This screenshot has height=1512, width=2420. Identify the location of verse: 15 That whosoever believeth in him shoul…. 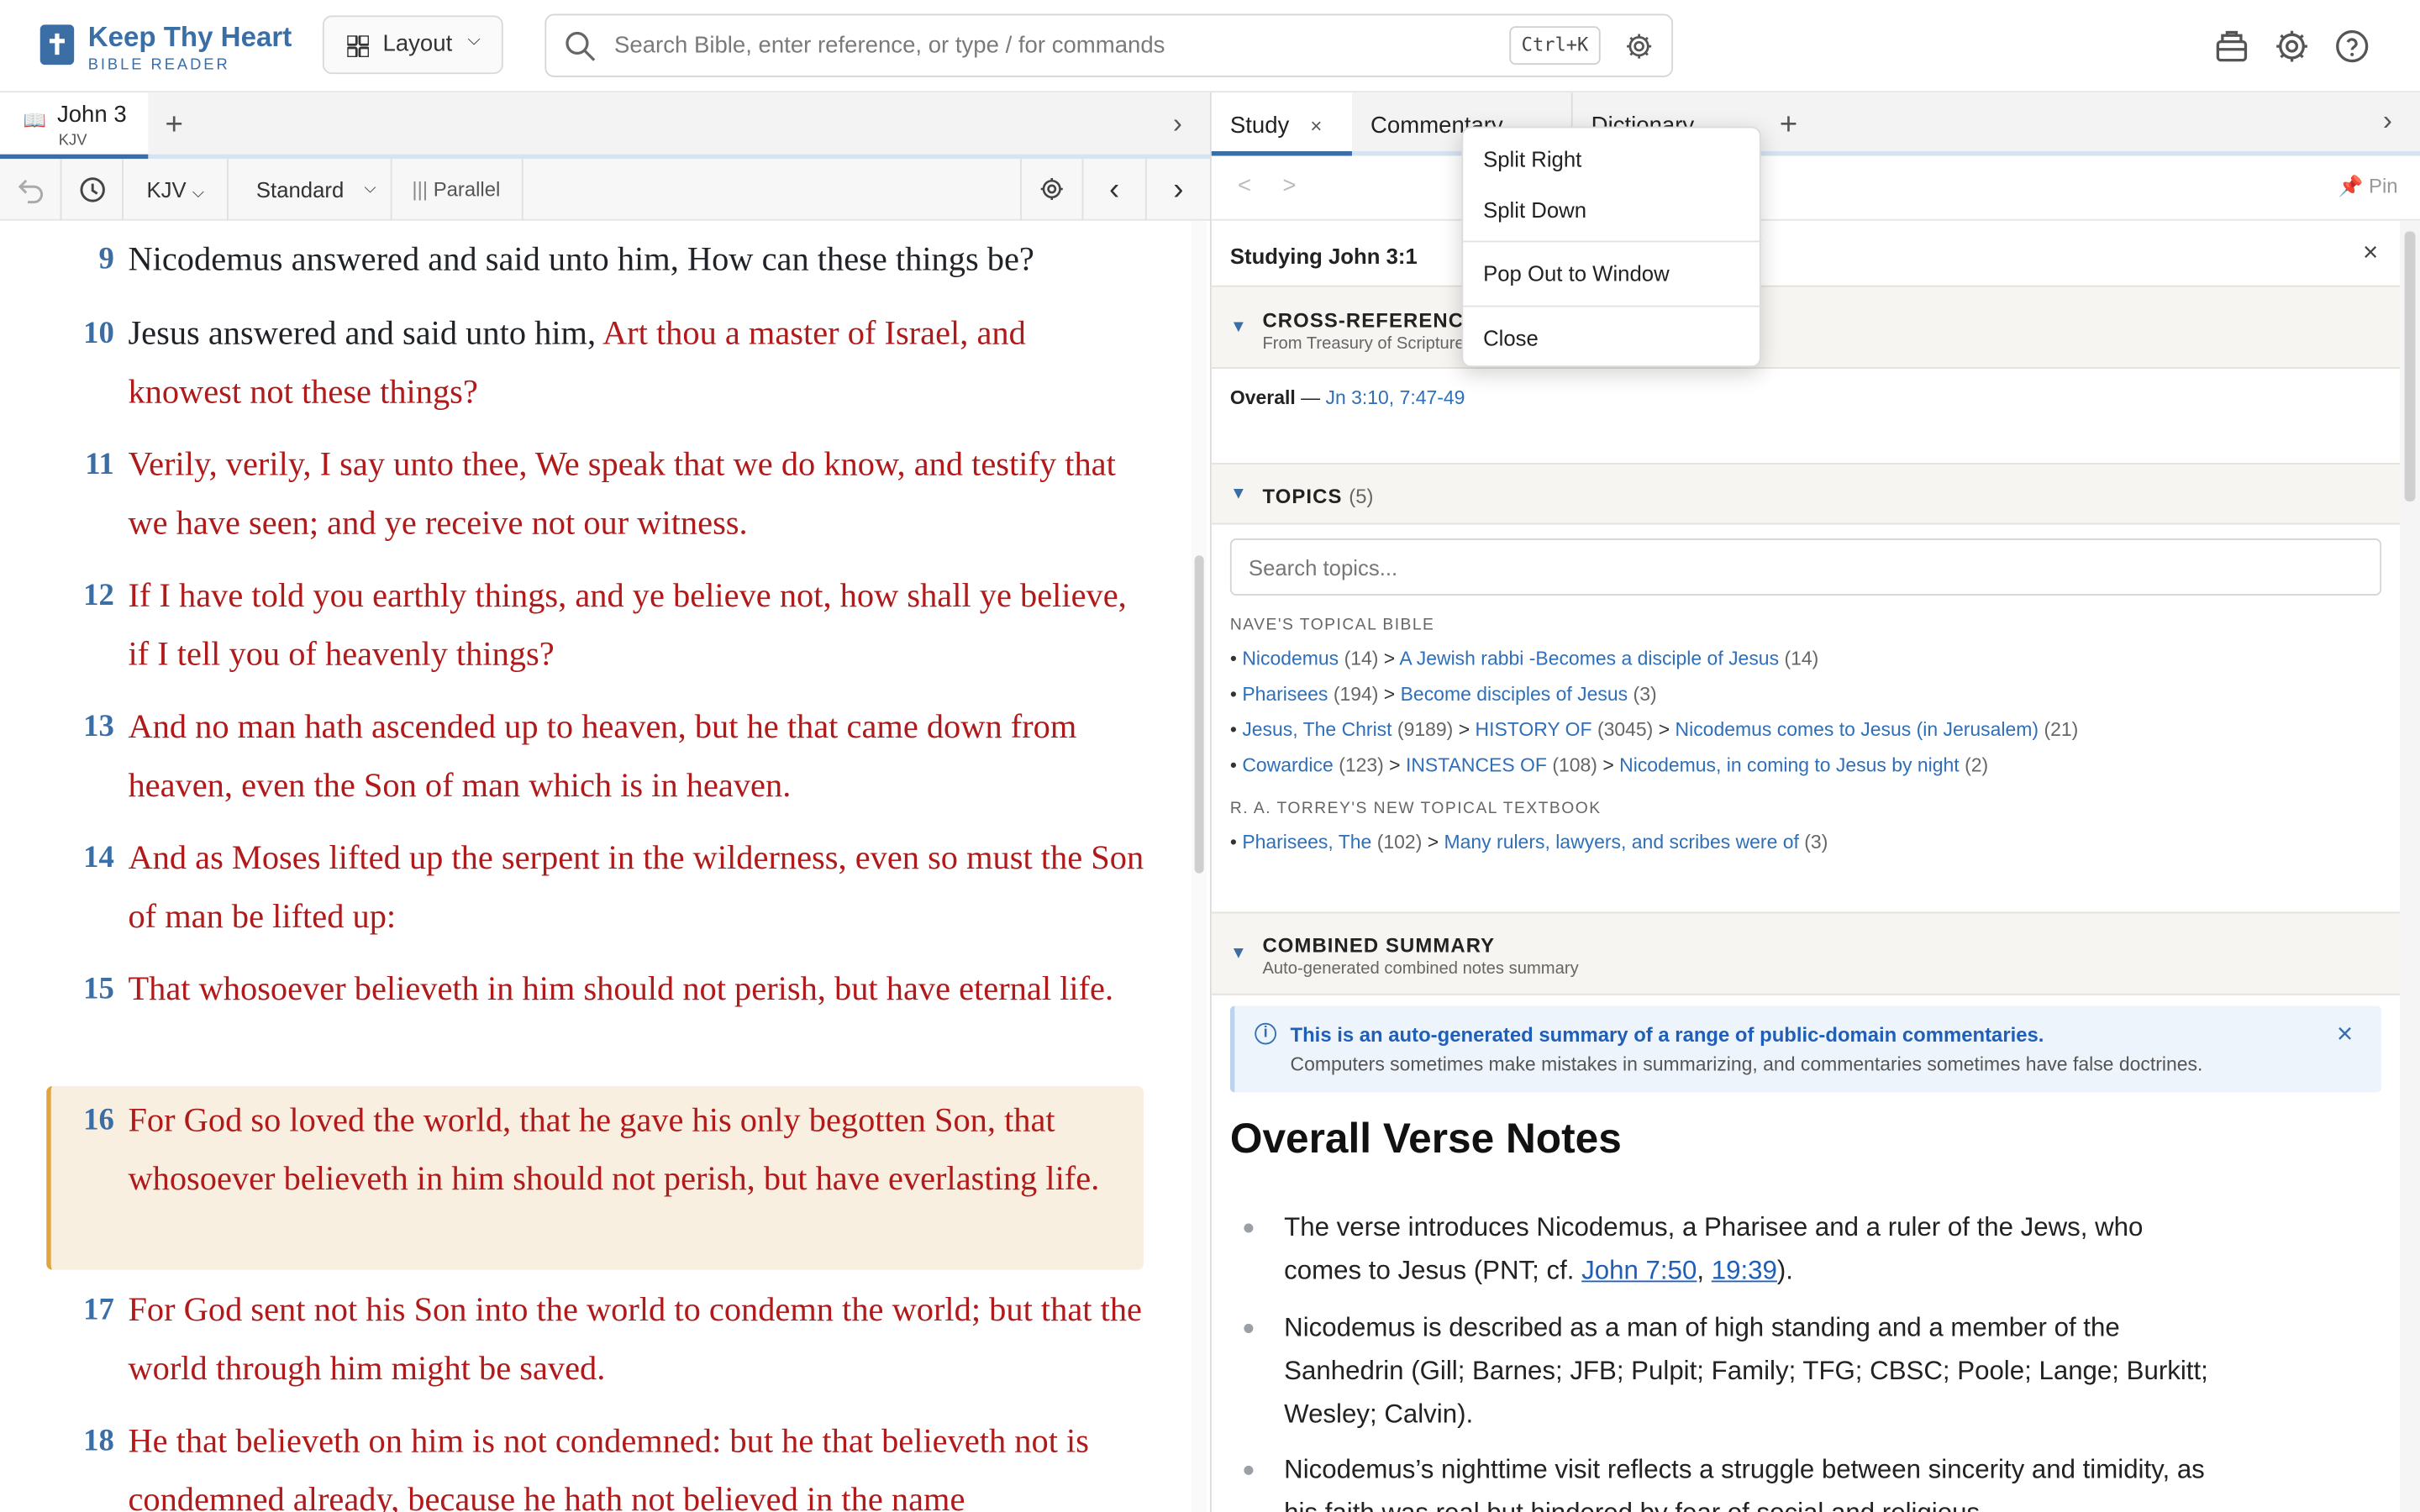
(596, 1018).